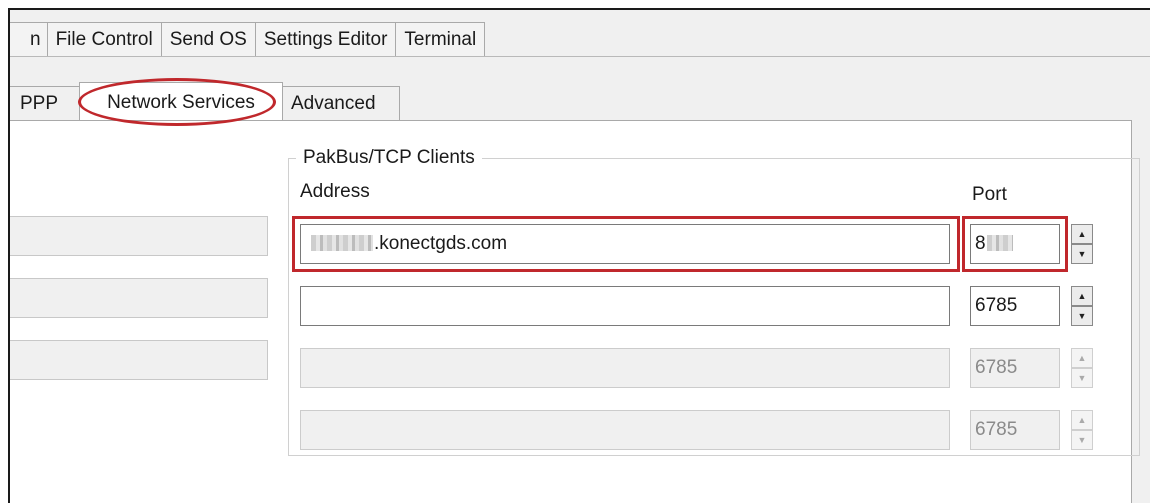 This screenshot has width=1150, height=503. I want to click on tab-terminal: Terminal, so click(440, 39).